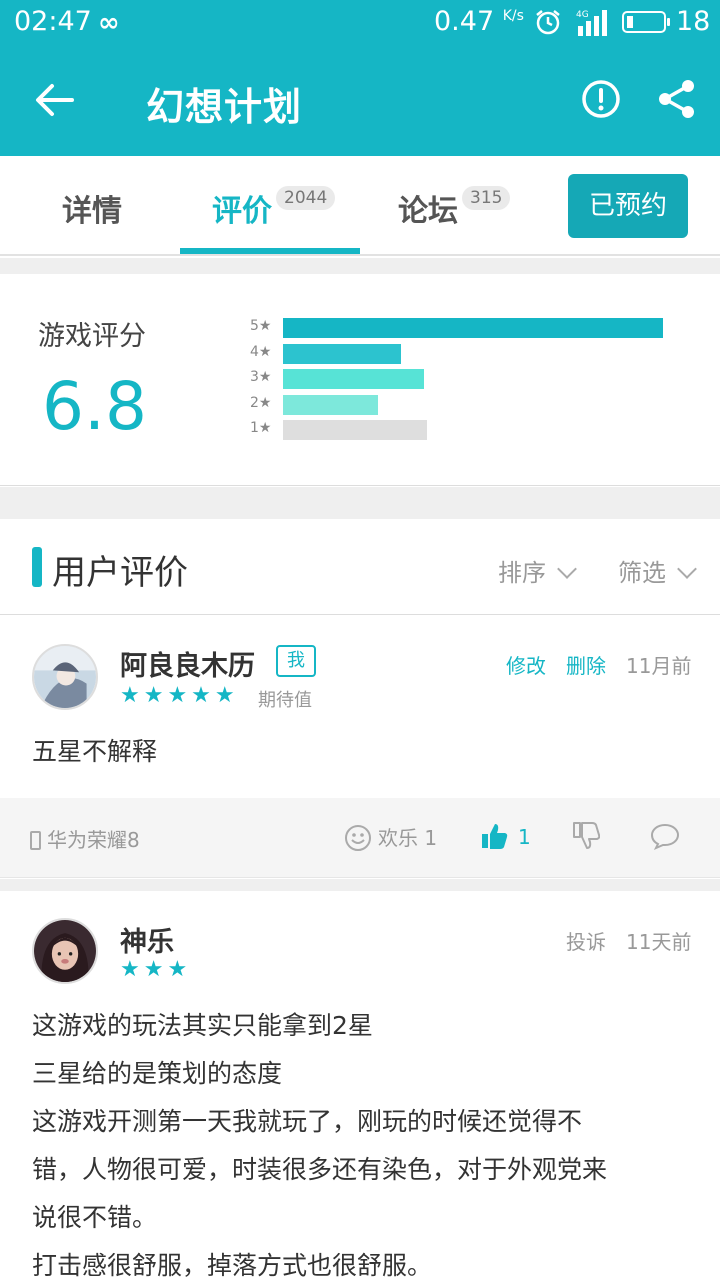 This screenshot has height=1280, width=720. Describe the element at coordinates (95, 1217) in the screenshot. I see `review-line: 说很不错。` at that location.